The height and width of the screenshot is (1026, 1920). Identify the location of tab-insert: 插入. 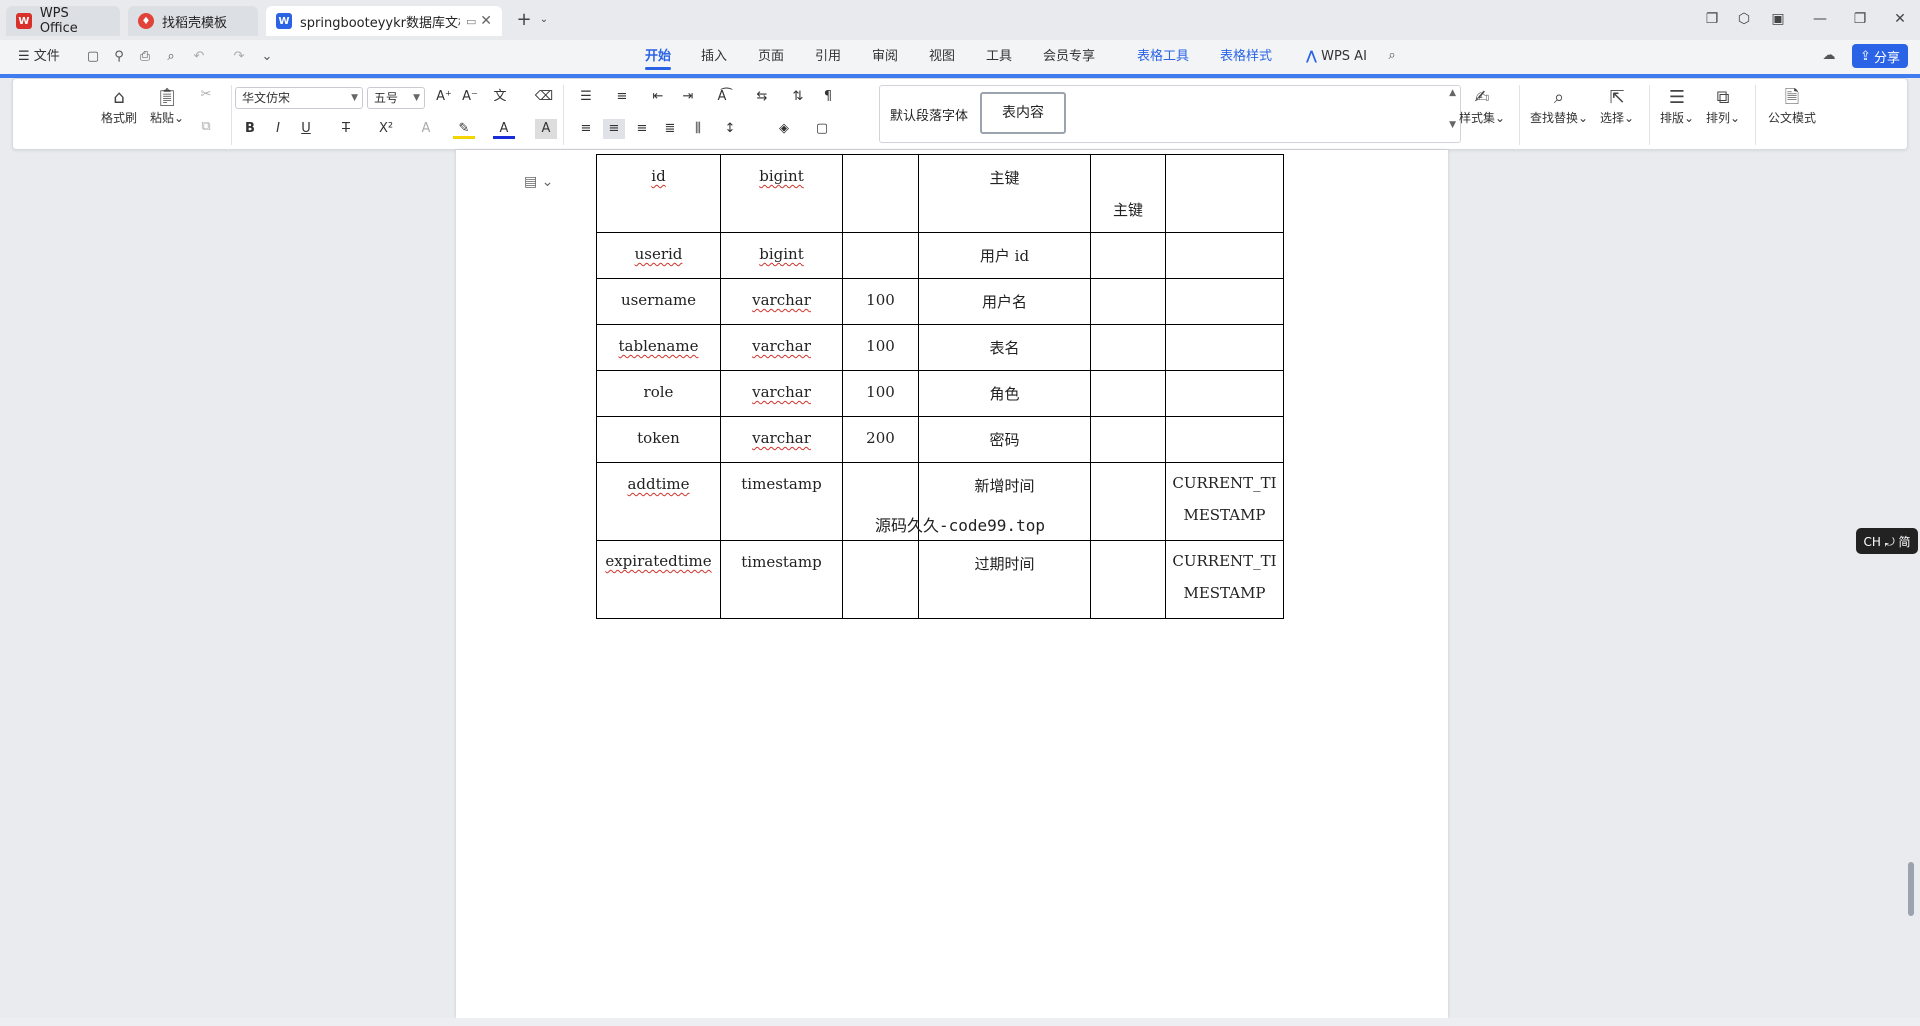
(714, 57).